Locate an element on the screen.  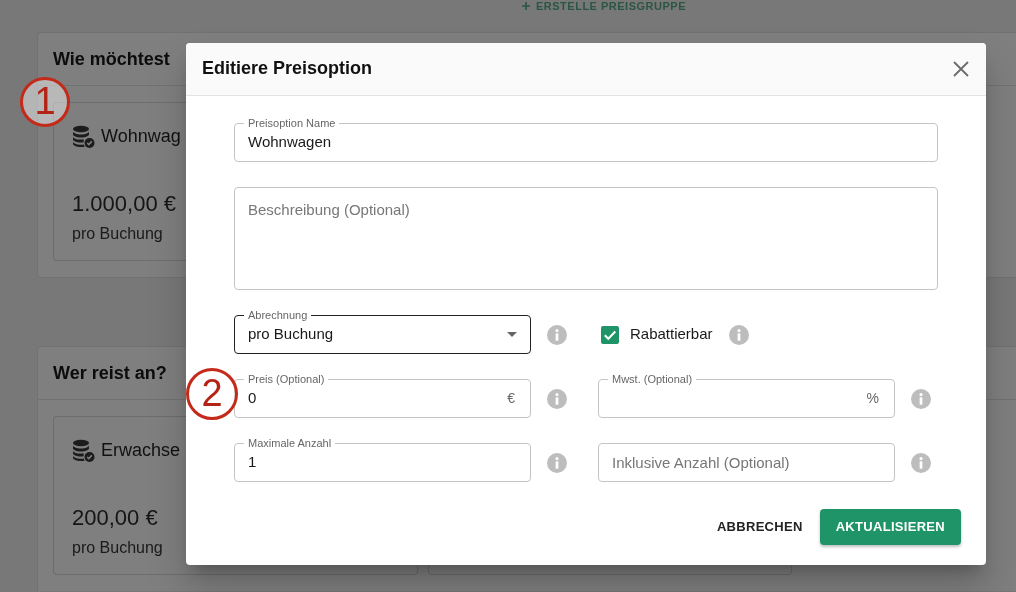
field-label: Preis (Optional) is located at coordinates (286, 379).